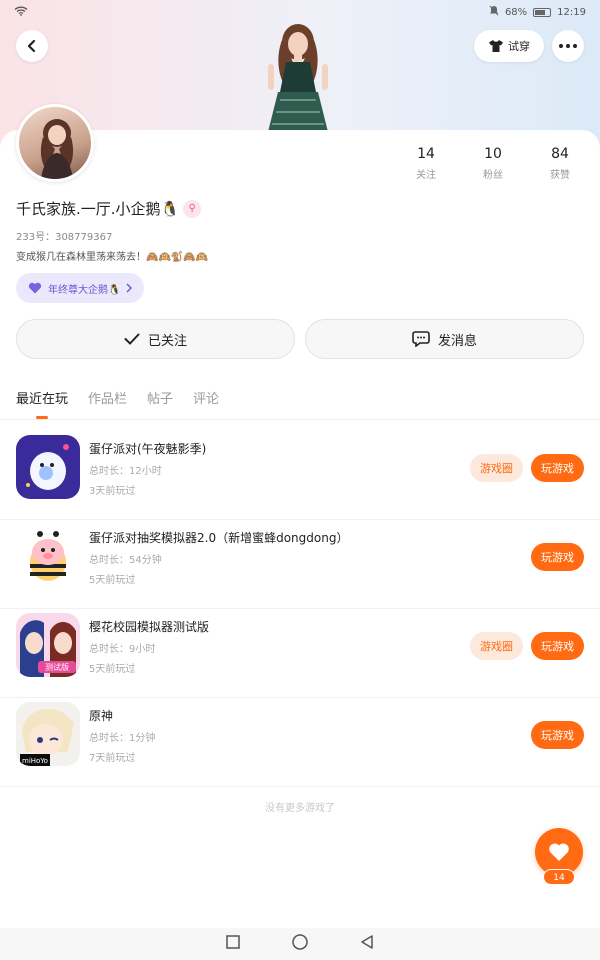 The height and width of the screenshot is (960, 600). I want to click on stat-label: 获赞, so click(560, 175).